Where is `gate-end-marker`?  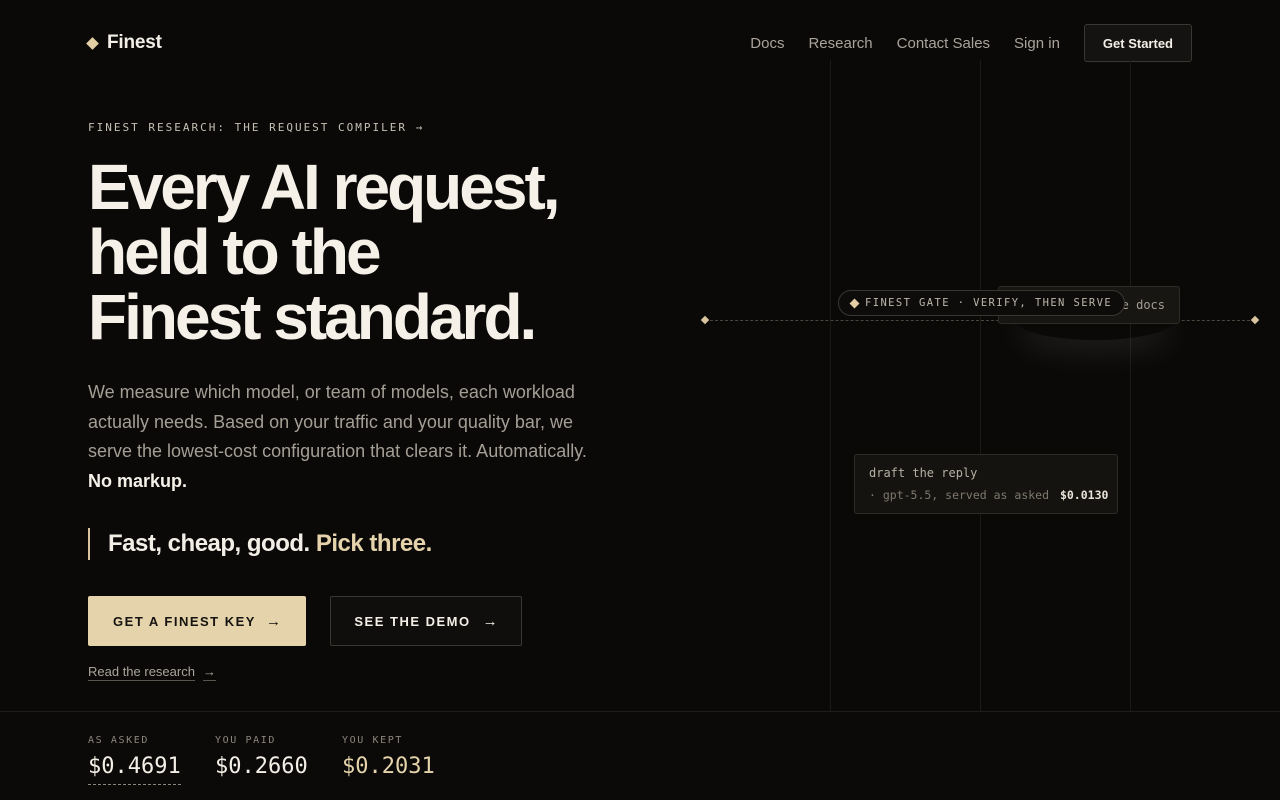 gate-end-marker is located at coordinates (1255, 320).